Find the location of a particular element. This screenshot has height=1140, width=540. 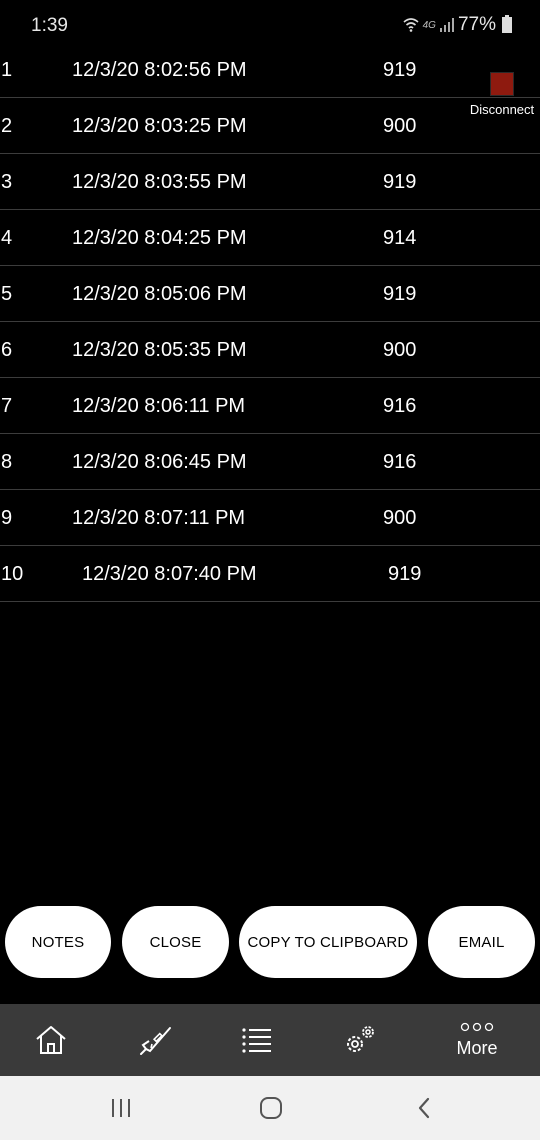

tab-rifle is located at coordinates (155, 1040).